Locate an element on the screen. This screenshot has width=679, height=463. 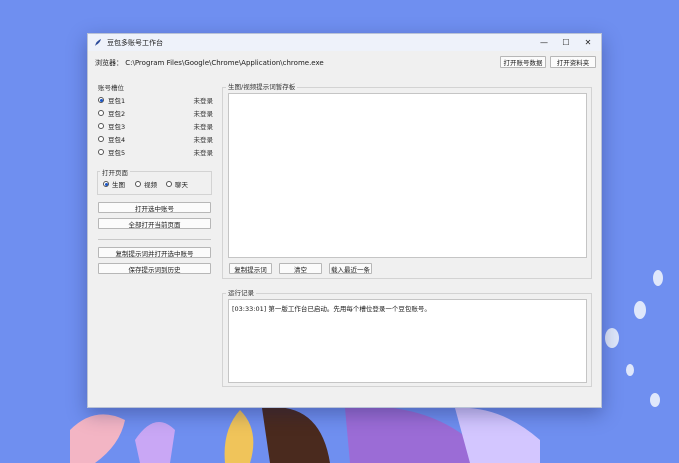
minimize-button: — is located at coordinates (544, 42).